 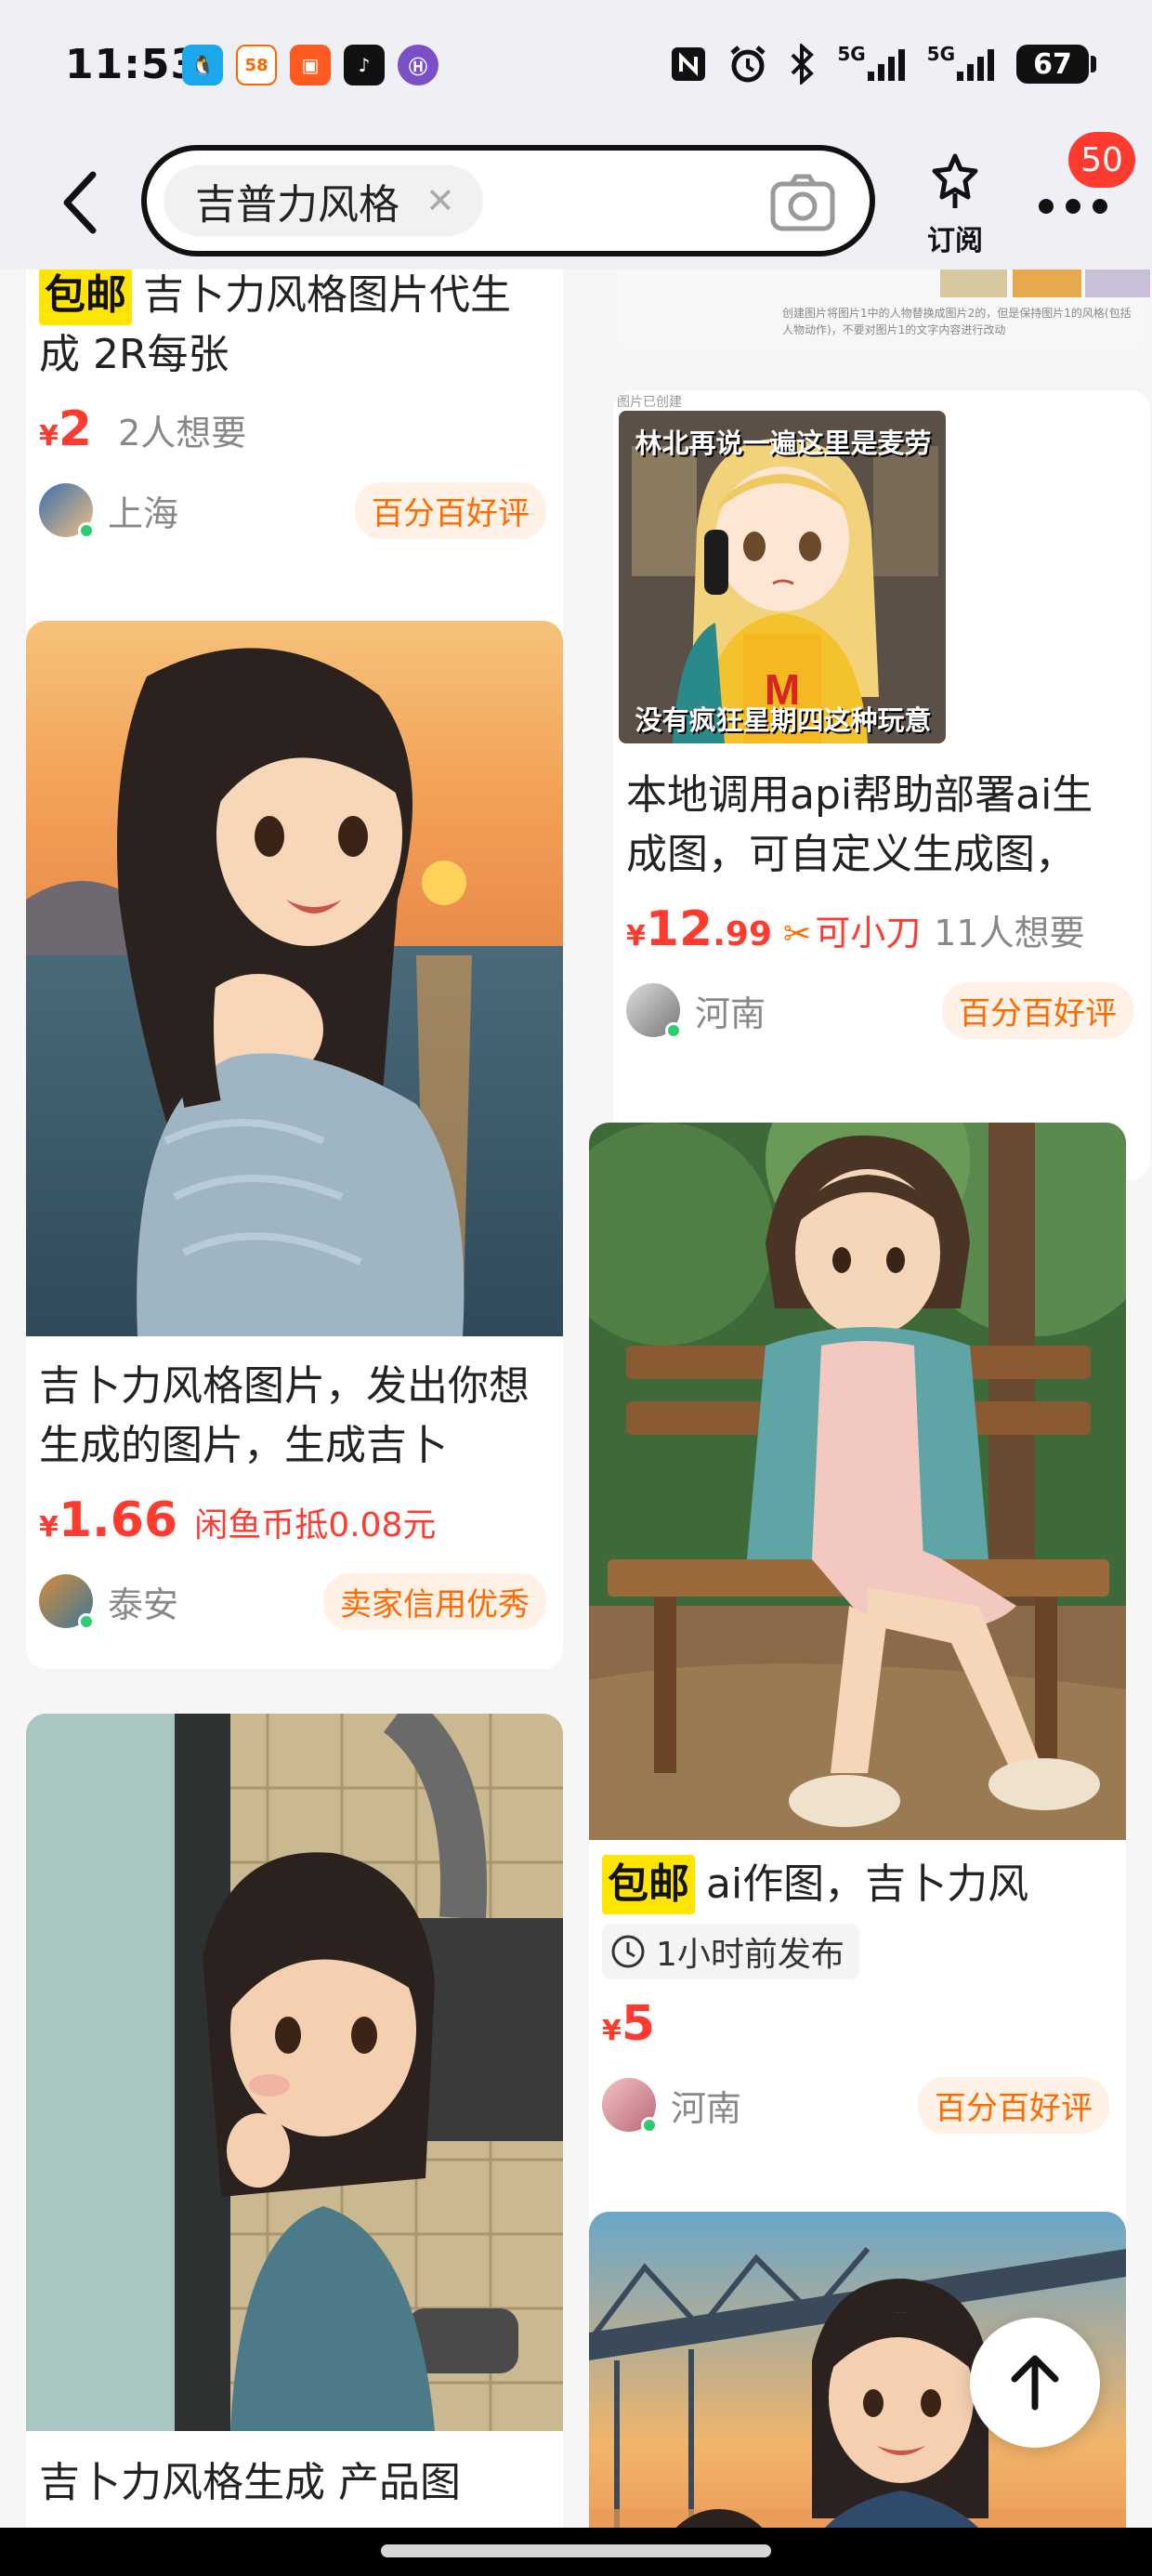 I want to click on back-button, so click(x=80, y=202).